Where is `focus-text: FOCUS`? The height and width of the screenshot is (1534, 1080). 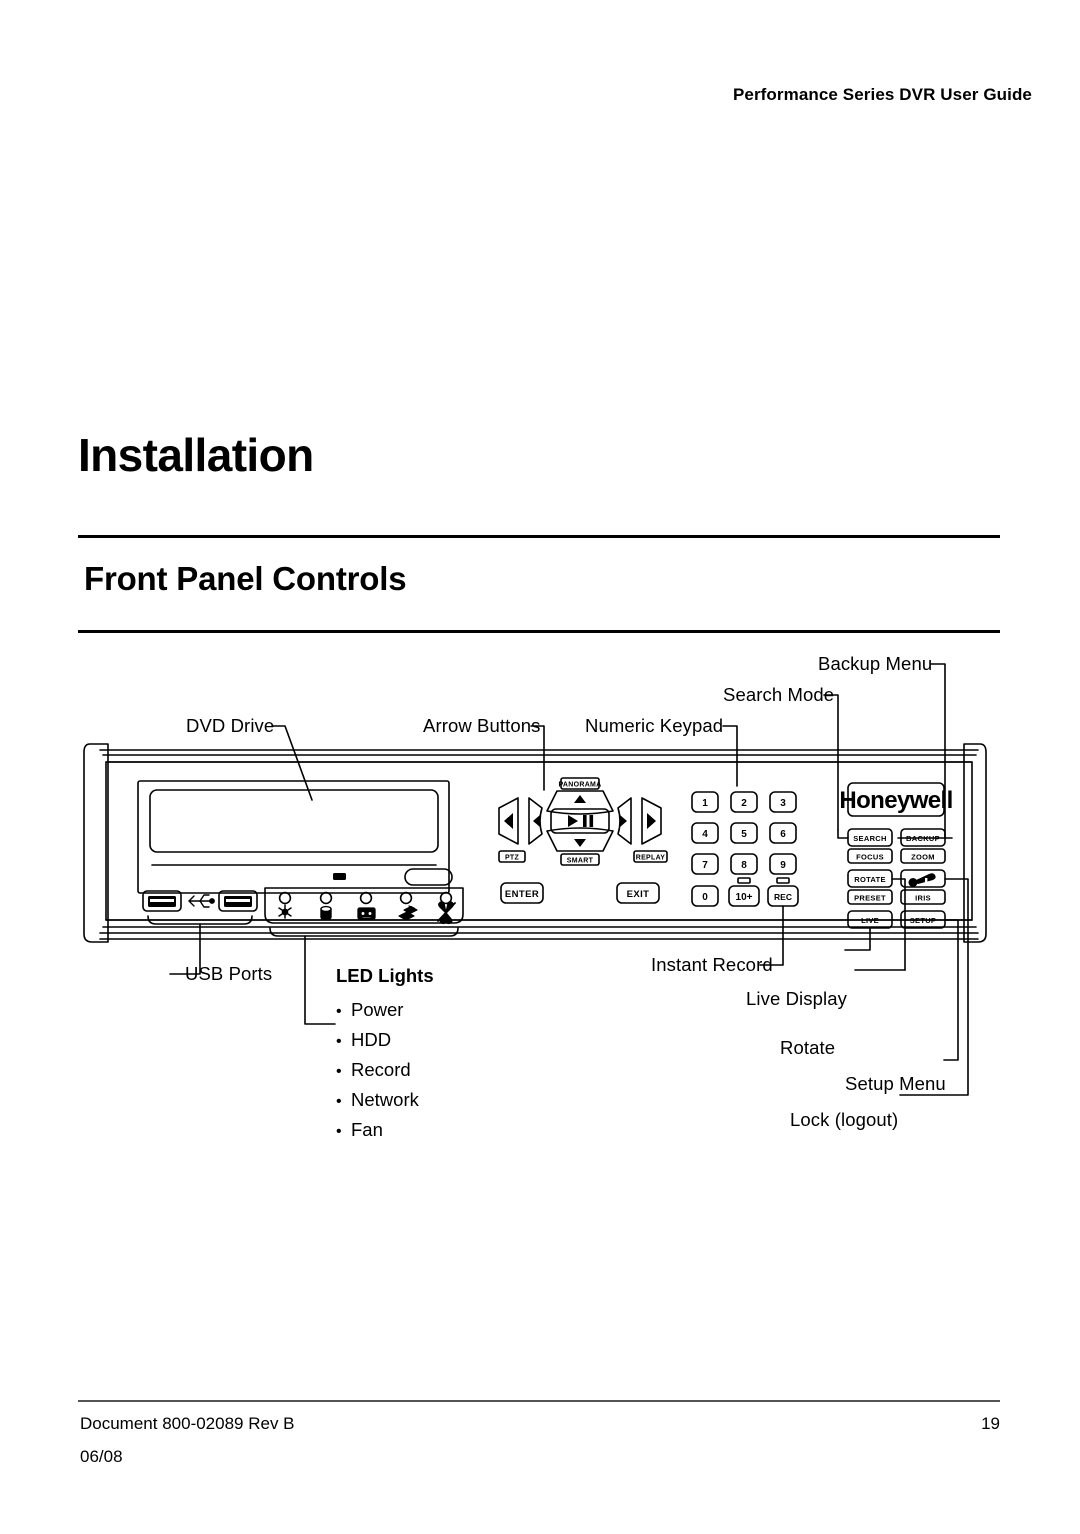 focus-text: FOCUS is located at coordinates (870, 857).